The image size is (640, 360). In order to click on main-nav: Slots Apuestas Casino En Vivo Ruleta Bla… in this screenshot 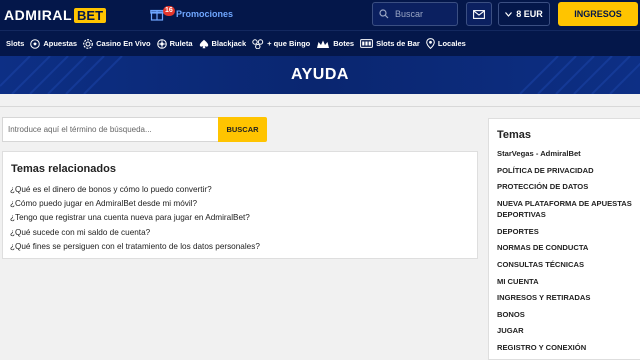, I will do `click(320, 43)`.